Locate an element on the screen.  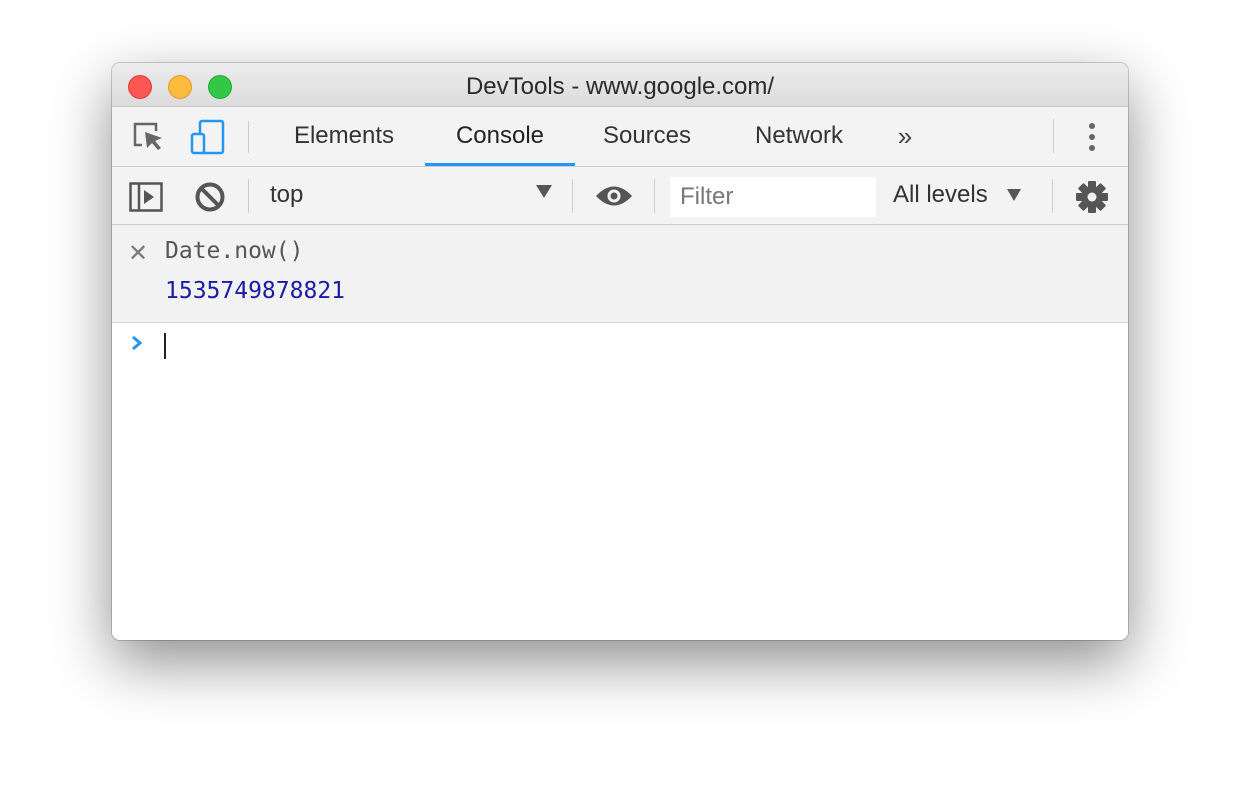
title-bar: DevTools - www.google.com/ is located at coordinates (620, 85).